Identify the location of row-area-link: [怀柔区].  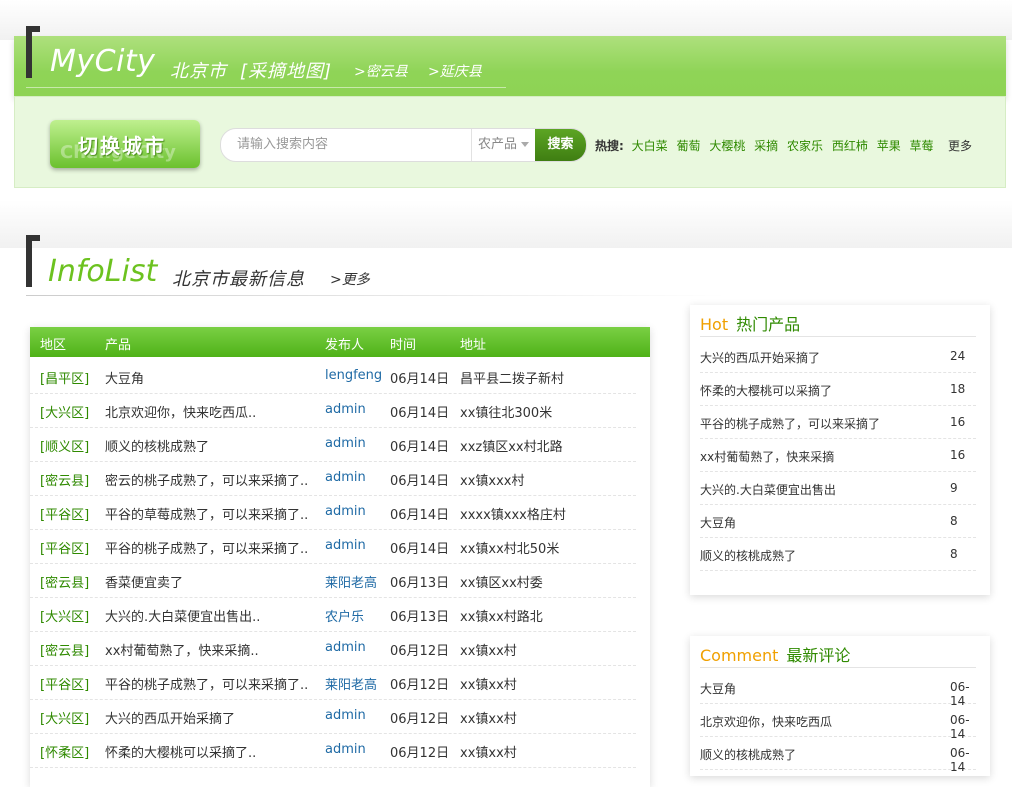
(64, 751).